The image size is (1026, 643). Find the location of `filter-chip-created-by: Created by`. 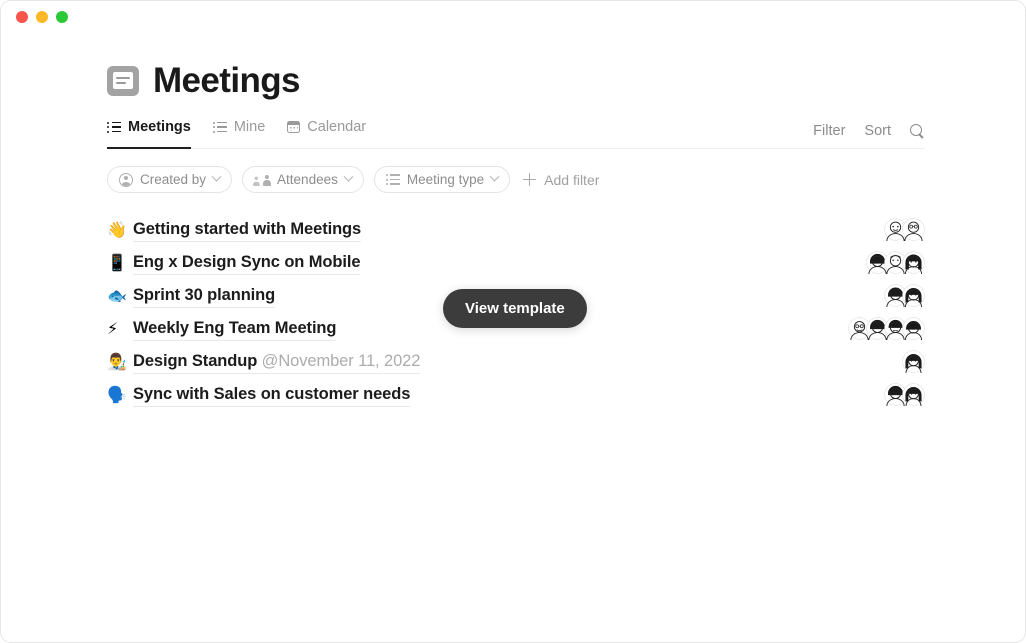

filter-chip-created-by: Created by is located at coordinates (170, 179).